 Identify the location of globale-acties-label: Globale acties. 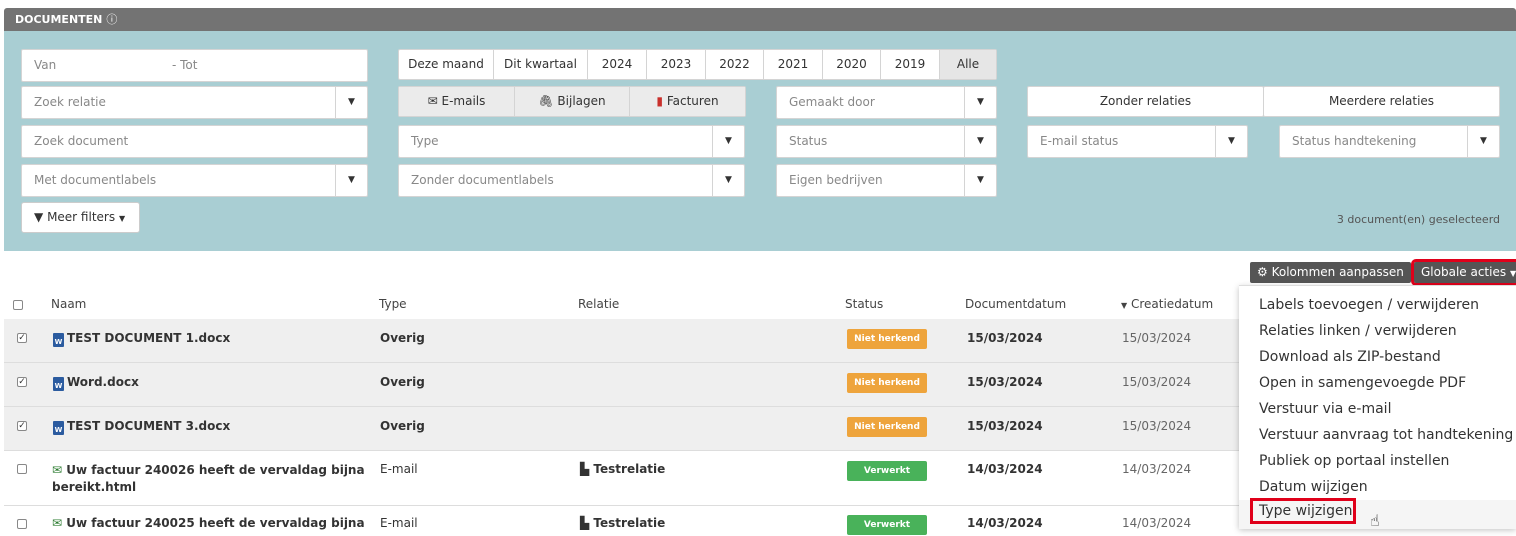
(1464, 272).